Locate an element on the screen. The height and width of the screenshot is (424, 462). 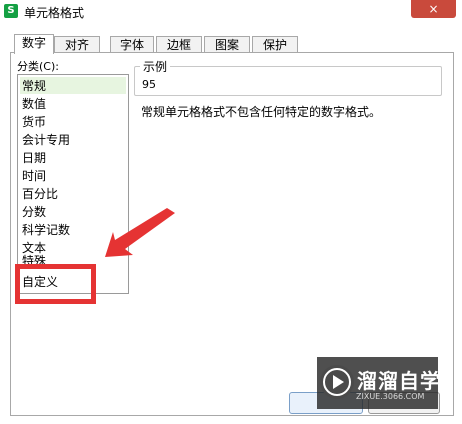
watermark-brand: 溜溜自学 is located at coordinates (399, 381).